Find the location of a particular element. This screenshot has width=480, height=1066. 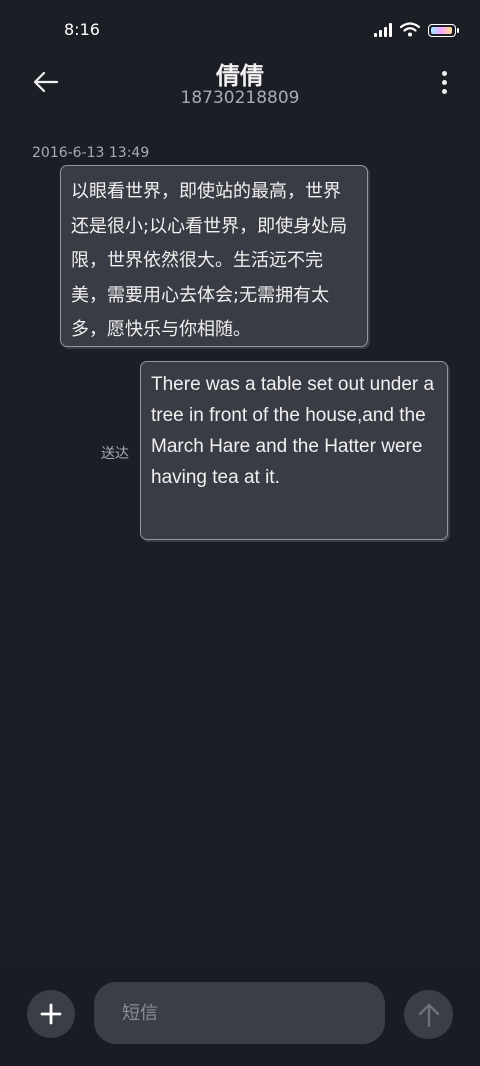

wifi-icon is located at coordinates (410, 29).